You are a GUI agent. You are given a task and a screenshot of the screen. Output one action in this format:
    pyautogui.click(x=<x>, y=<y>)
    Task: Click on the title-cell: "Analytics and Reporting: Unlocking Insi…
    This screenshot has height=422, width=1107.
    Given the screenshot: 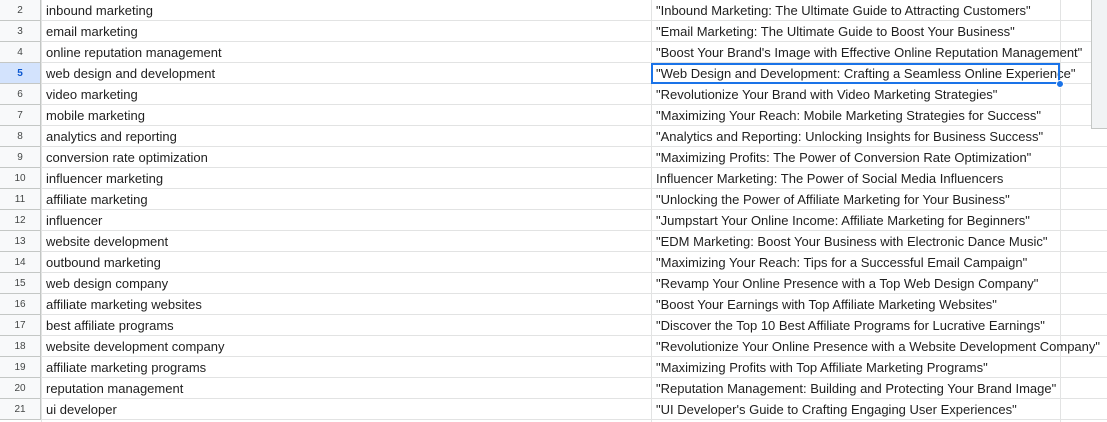 What is the action you would take?
    pyautogui.click(x=847, y=136)
    